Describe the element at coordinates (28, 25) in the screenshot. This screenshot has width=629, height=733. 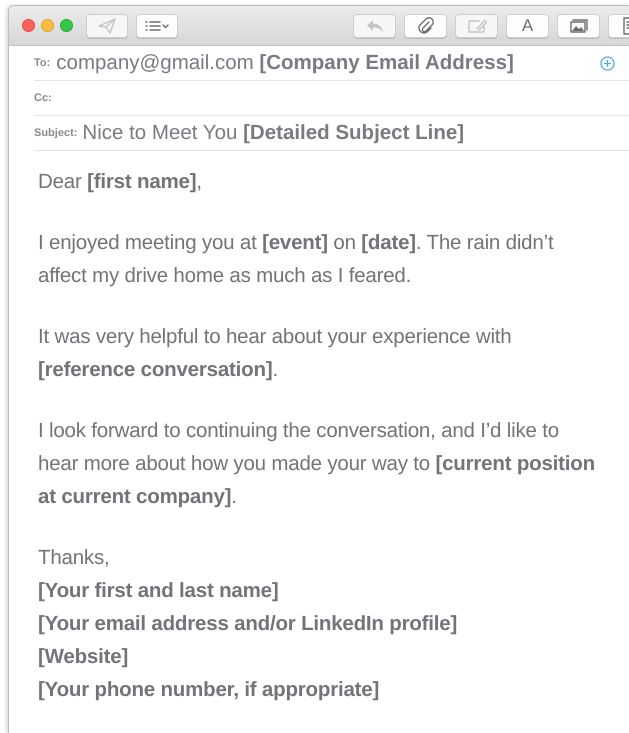
I see `close-window-button` at that location.